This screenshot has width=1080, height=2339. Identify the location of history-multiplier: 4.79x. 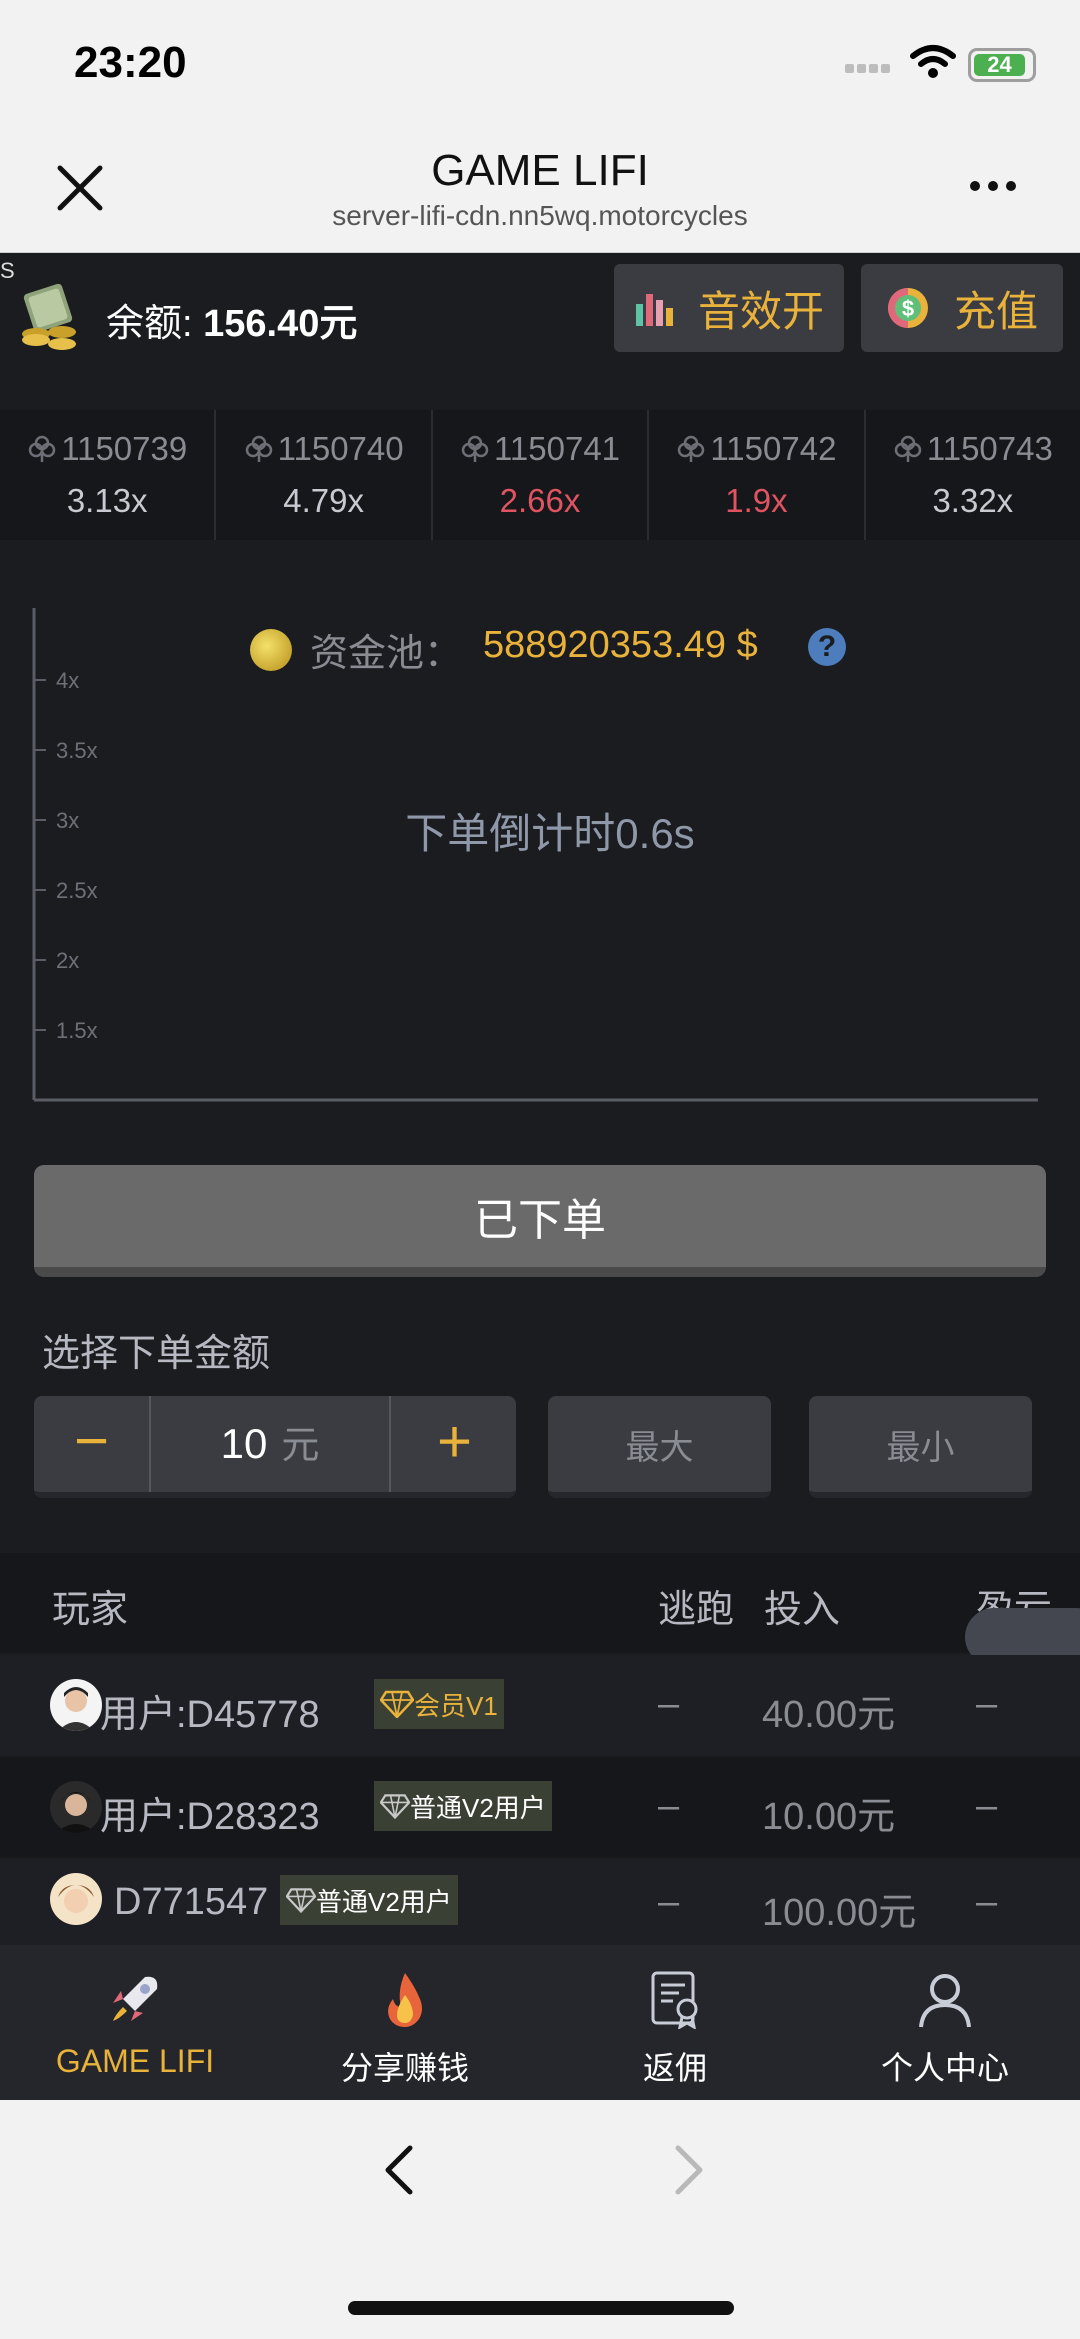
(323, 500).